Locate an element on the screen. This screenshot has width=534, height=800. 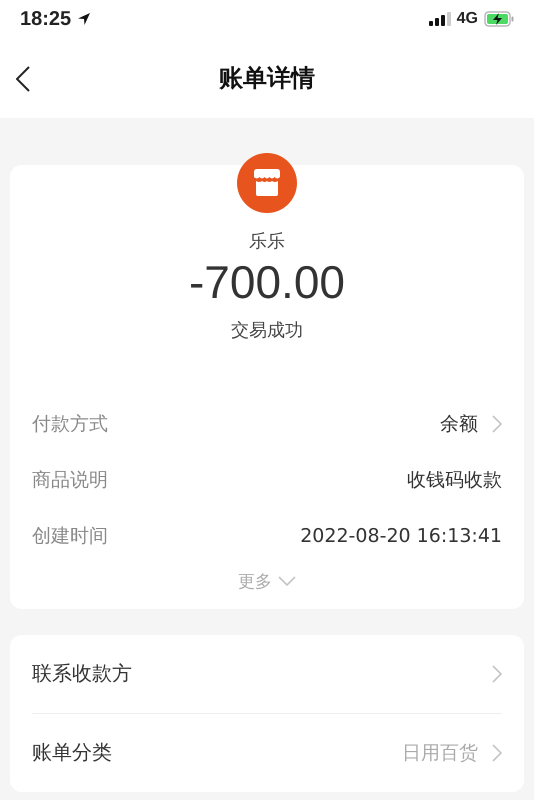
detail-label: 创建时间 is located at coordinates (70, 536).